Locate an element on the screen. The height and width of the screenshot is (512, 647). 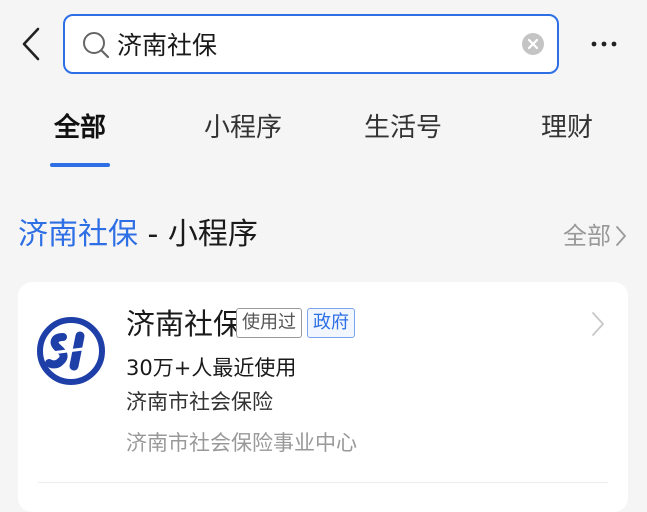
card-divider is located at coordinates (323, 482).